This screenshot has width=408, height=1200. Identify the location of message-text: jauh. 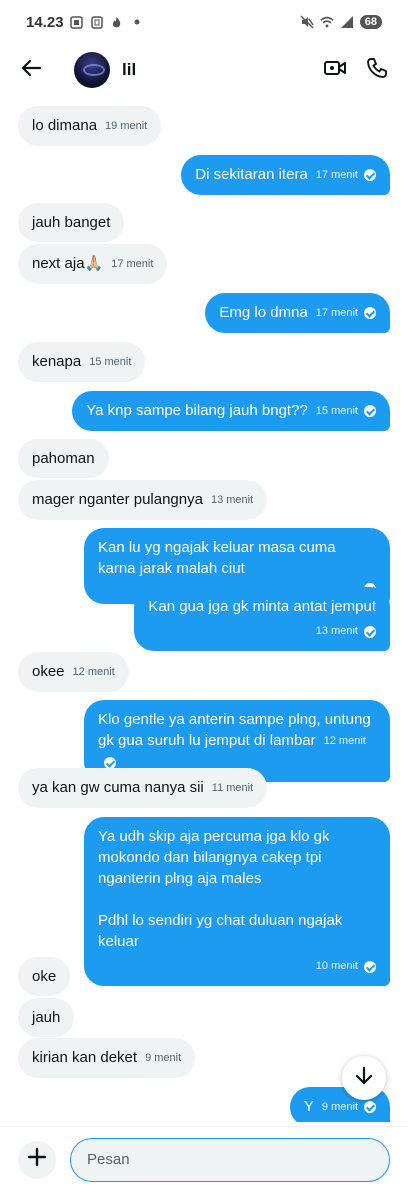
(46, 1017).